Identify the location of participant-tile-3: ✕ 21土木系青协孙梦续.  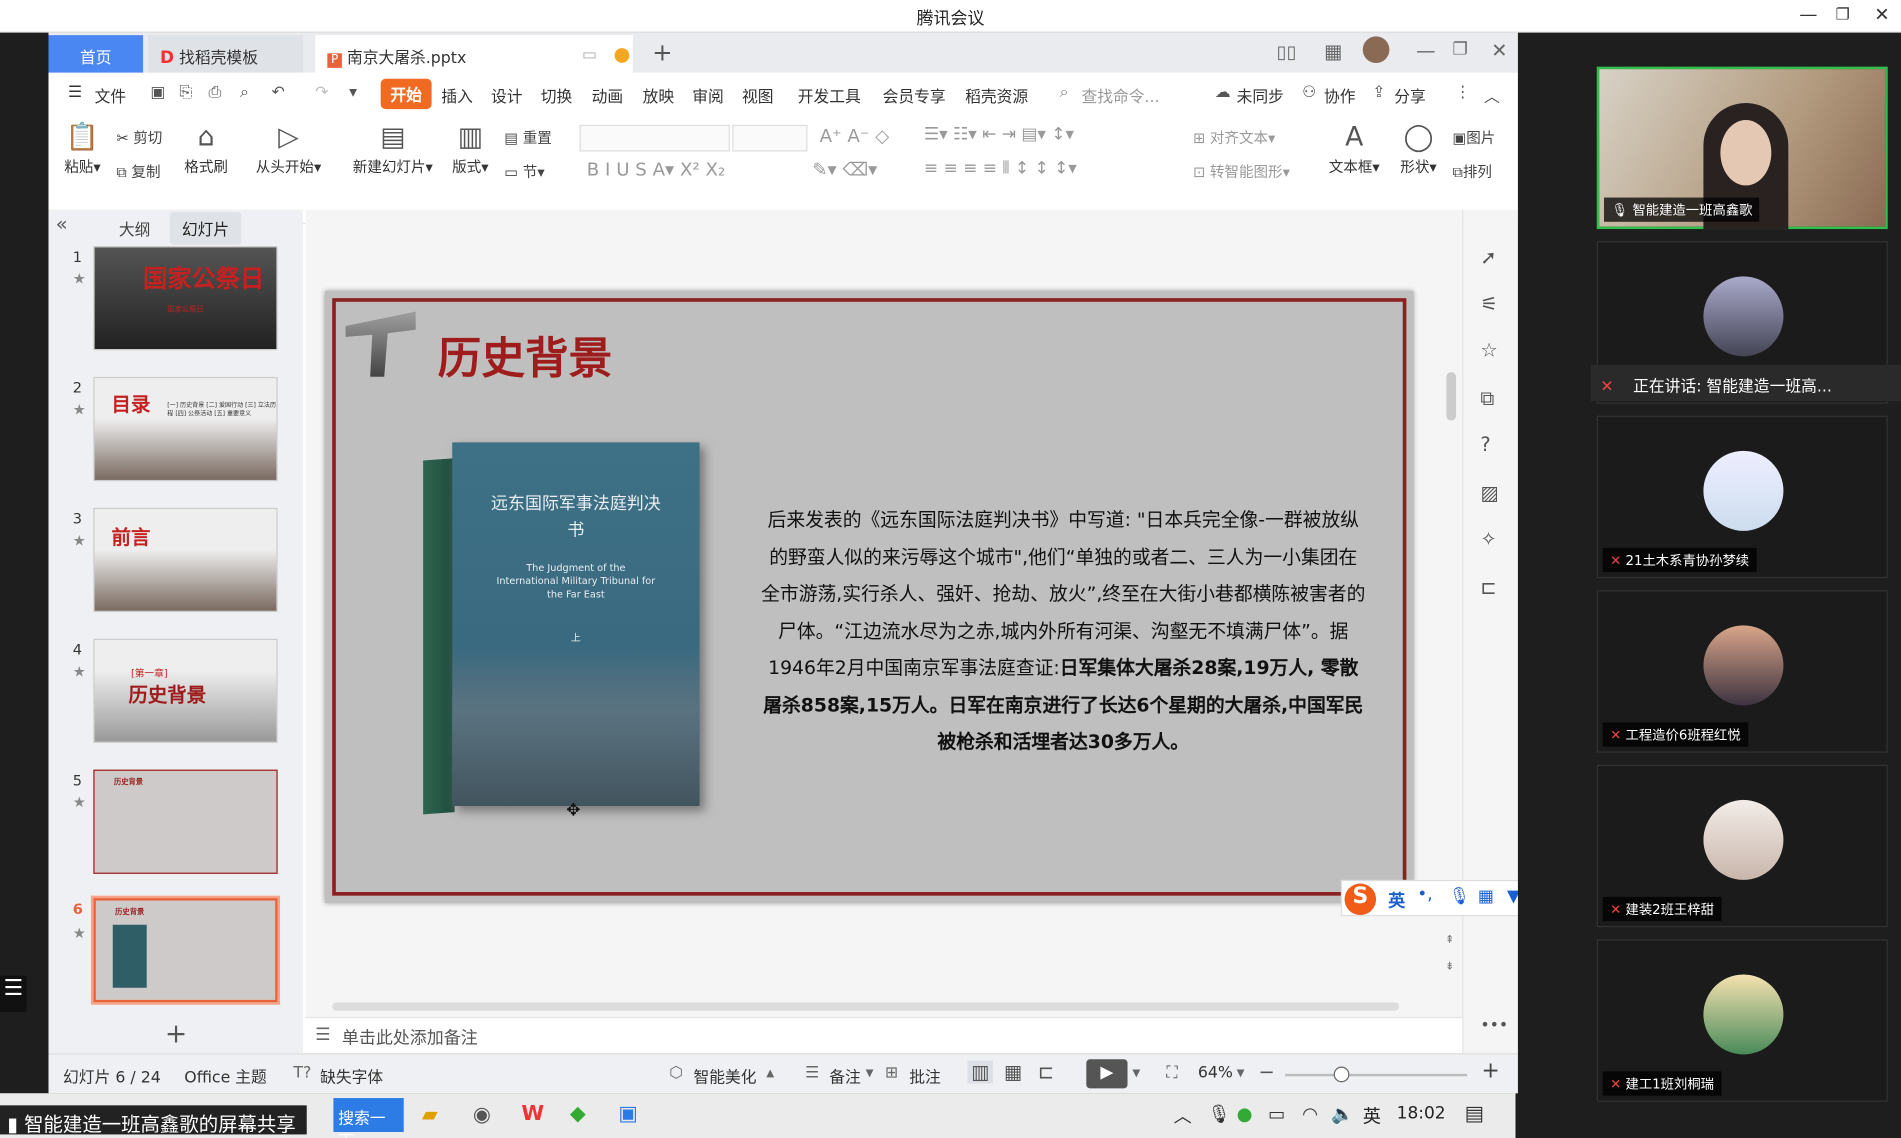
(1742, 497).